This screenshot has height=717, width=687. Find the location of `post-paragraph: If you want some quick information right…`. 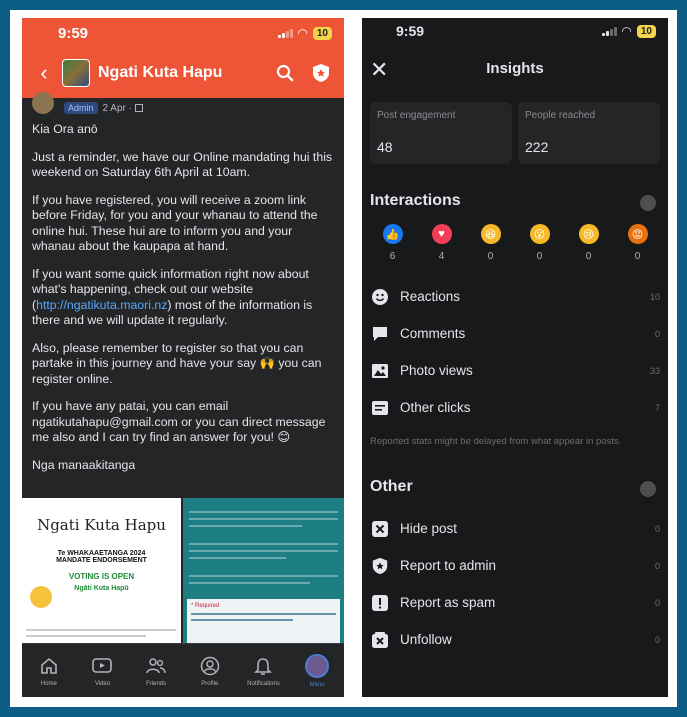

post-paragraph: If you want some quick information right… is located at coordinates (183, 298).